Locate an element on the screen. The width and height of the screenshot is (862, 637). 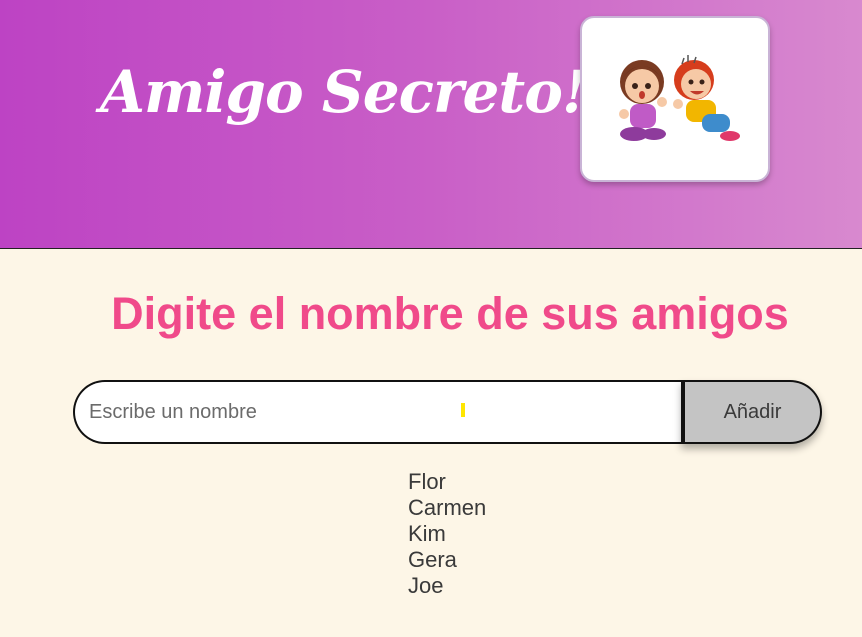
app-title: Amigo Secreto!! is located at coordinates (356, 92).